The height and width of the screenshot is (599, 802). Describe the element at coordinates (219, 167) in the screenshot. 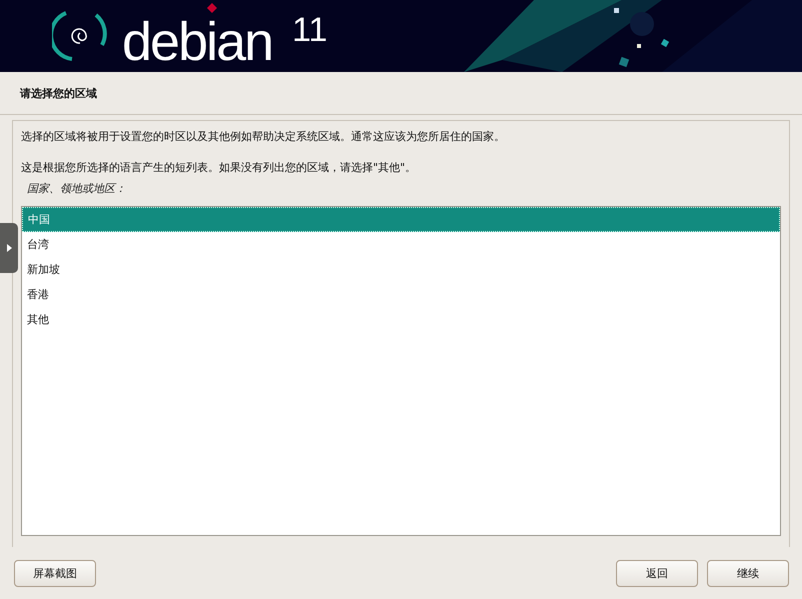

I see `description-text: 这是根据您所选择的语言产生的短列表。如果没有列出您的区域，请选择"其他"。` at that location.